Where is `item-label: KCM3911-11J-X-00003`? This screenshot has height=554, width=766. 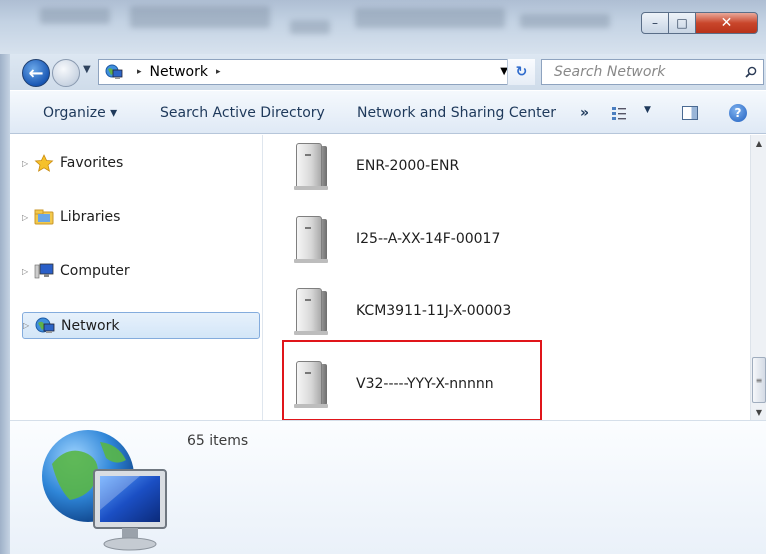 item-label: KCM3911-11J-X-00003 is located at coordinates (434, 311).